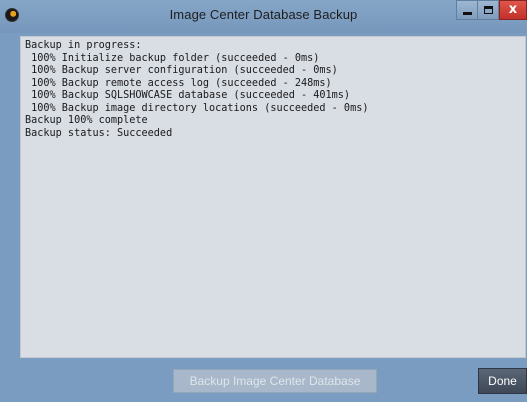 The height and width of the screenshot is (402, 527). What do you see at coordinates (502, 381) in the screenshot?
I see `done-button: Done` at bounding box center [502, 381].